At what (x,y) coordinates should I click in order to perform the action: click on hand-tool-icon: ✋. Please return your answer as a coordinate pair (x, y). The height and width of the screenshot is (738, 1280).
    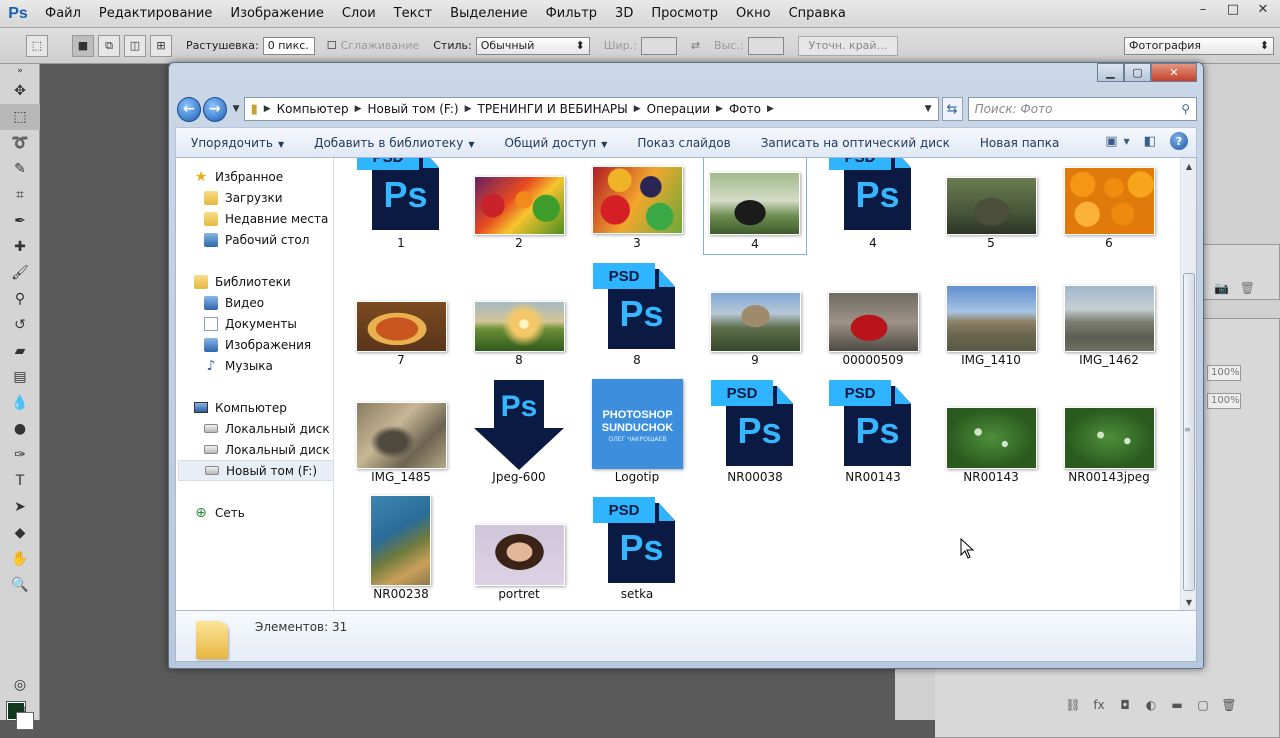
    Looking at the image, I should click on (20, 559).